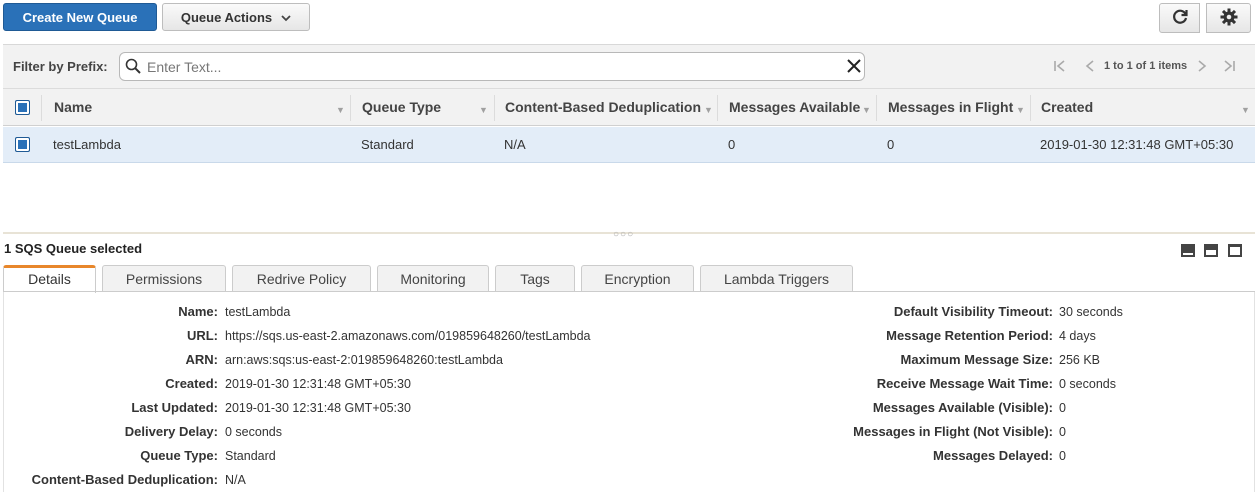  Describe the element at coordinates (1188, 250) in the screenshot. I see `layout-bottom-icon` at that location.